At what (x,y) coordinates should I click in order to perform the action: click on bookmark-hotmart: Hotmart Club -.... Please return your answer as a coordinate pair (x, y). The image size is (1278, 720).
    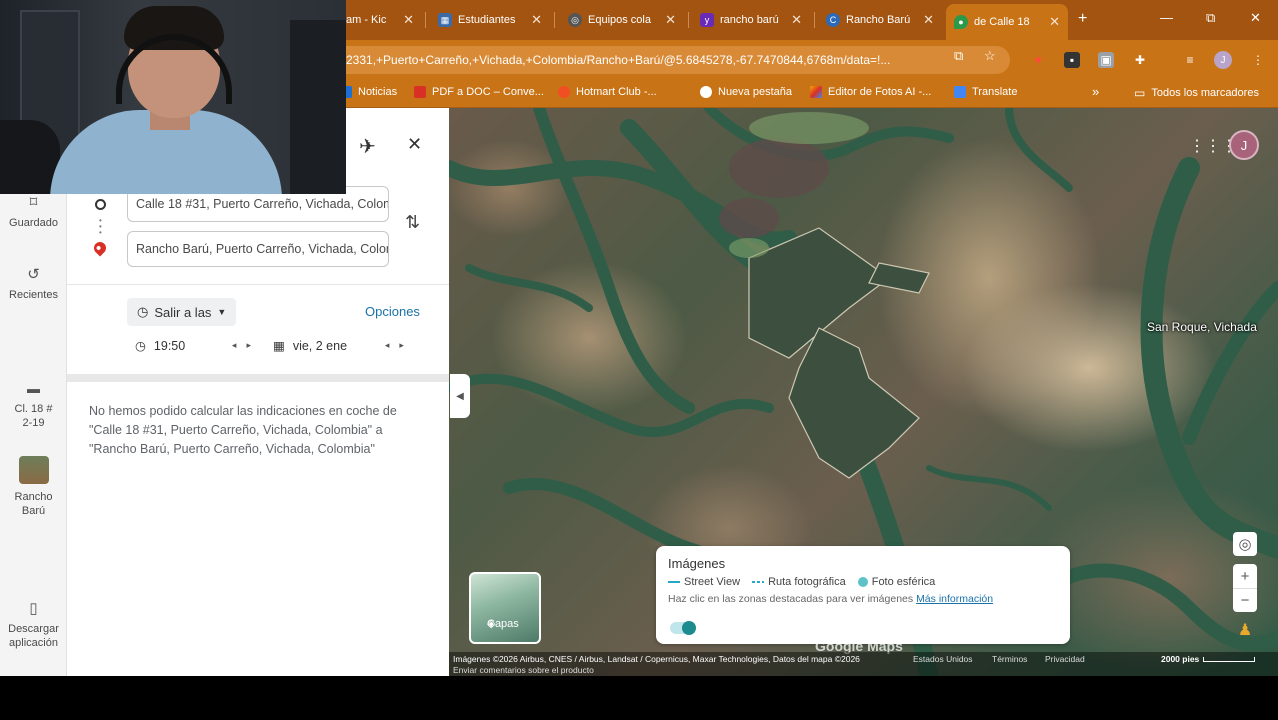
    Looking at the image, I should click on (607, 92).